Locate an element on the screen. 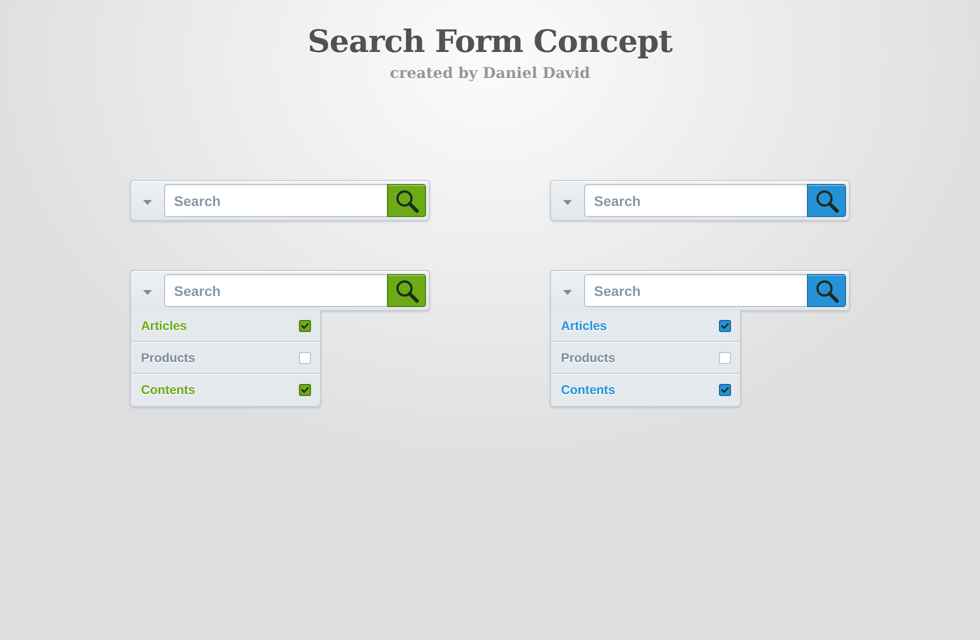 This screenshot has height=640, width=980. page-subtitle: created by Daniel David is located at coordinates (490, 73).